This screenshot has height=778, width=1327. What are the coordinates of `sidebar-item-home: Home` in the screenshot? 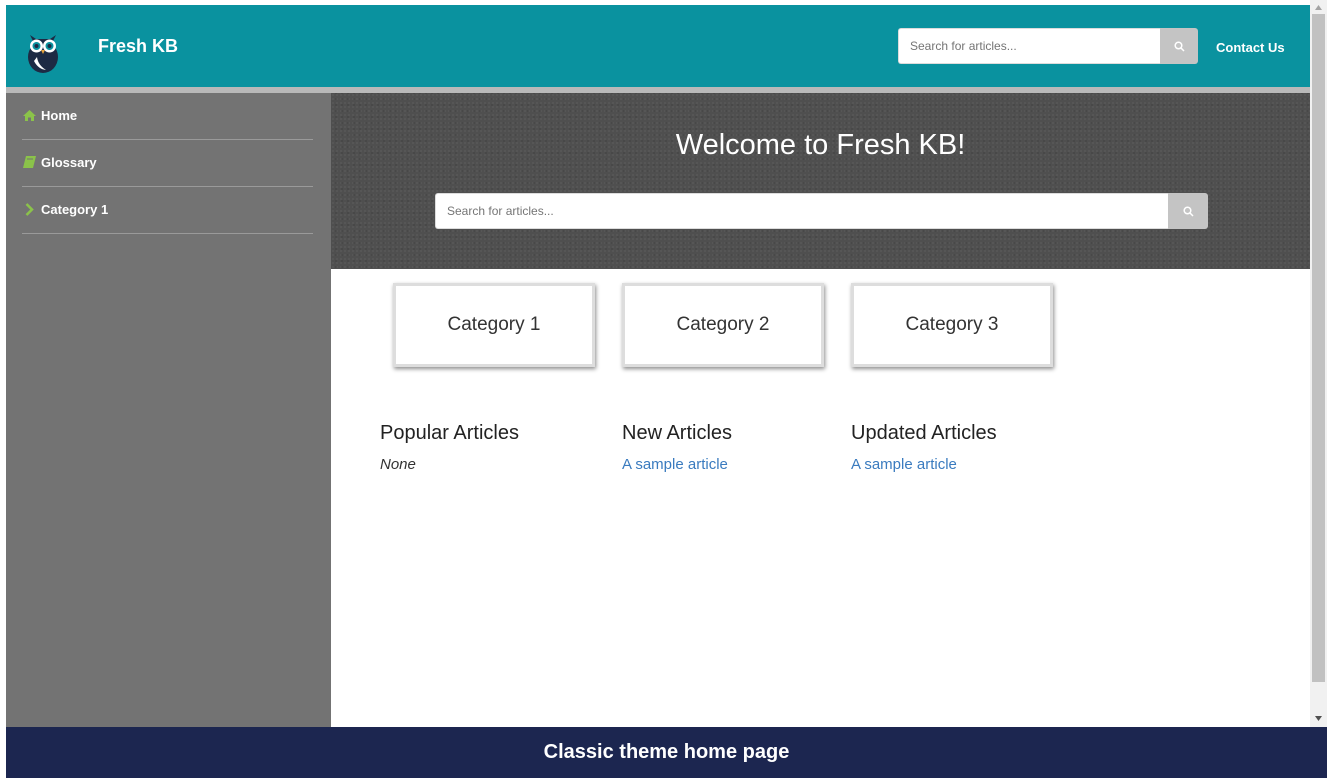 It's located at (167, 116).